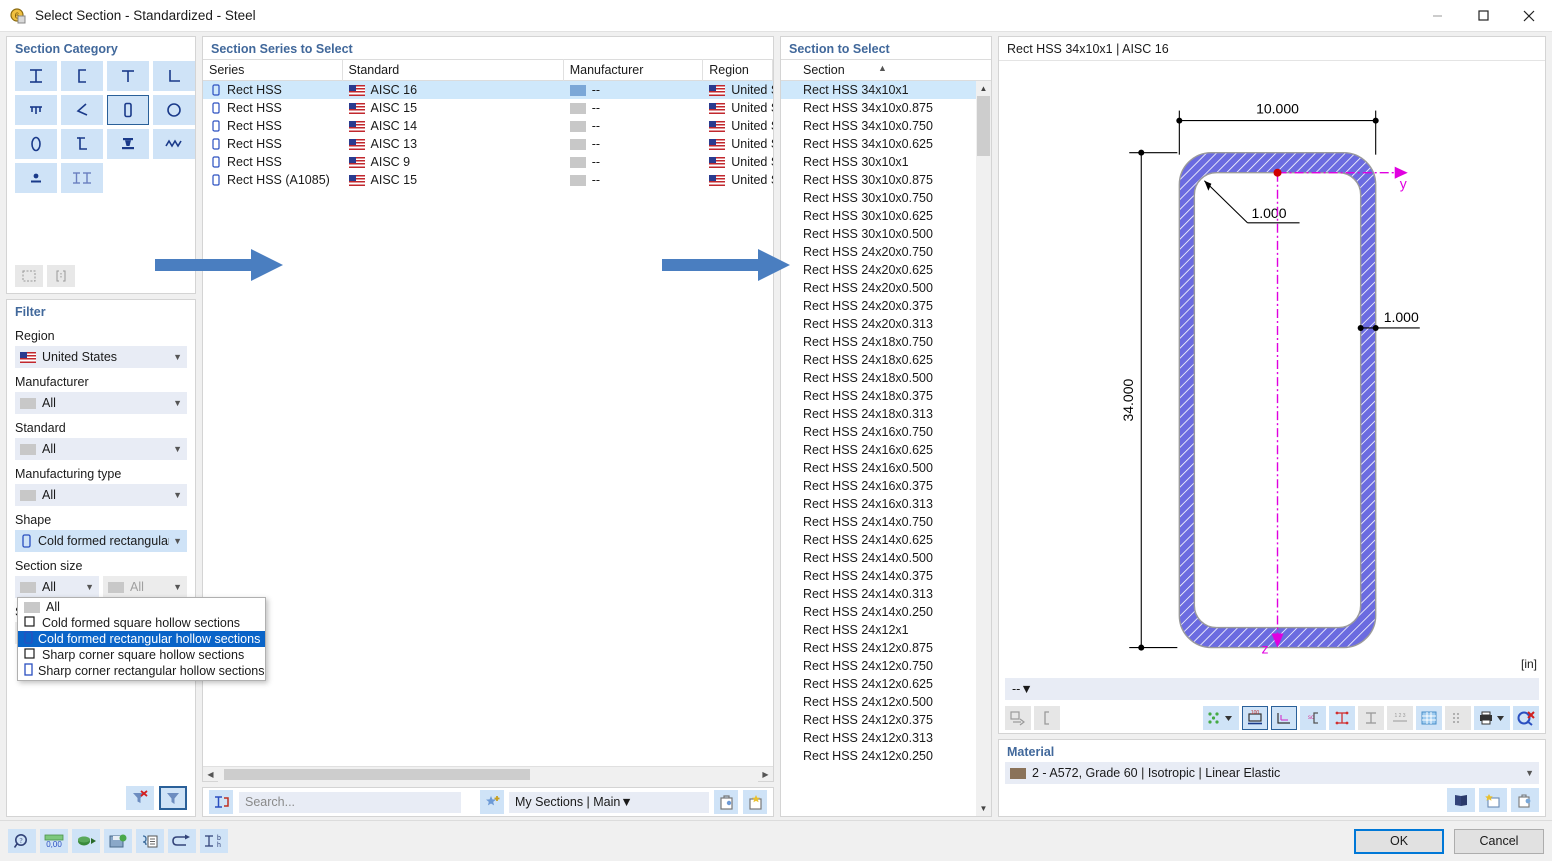 This screenshot has width=1552, height=861. I want to click on list-item: Rect HSS 24x12x1, so click(886, 630).